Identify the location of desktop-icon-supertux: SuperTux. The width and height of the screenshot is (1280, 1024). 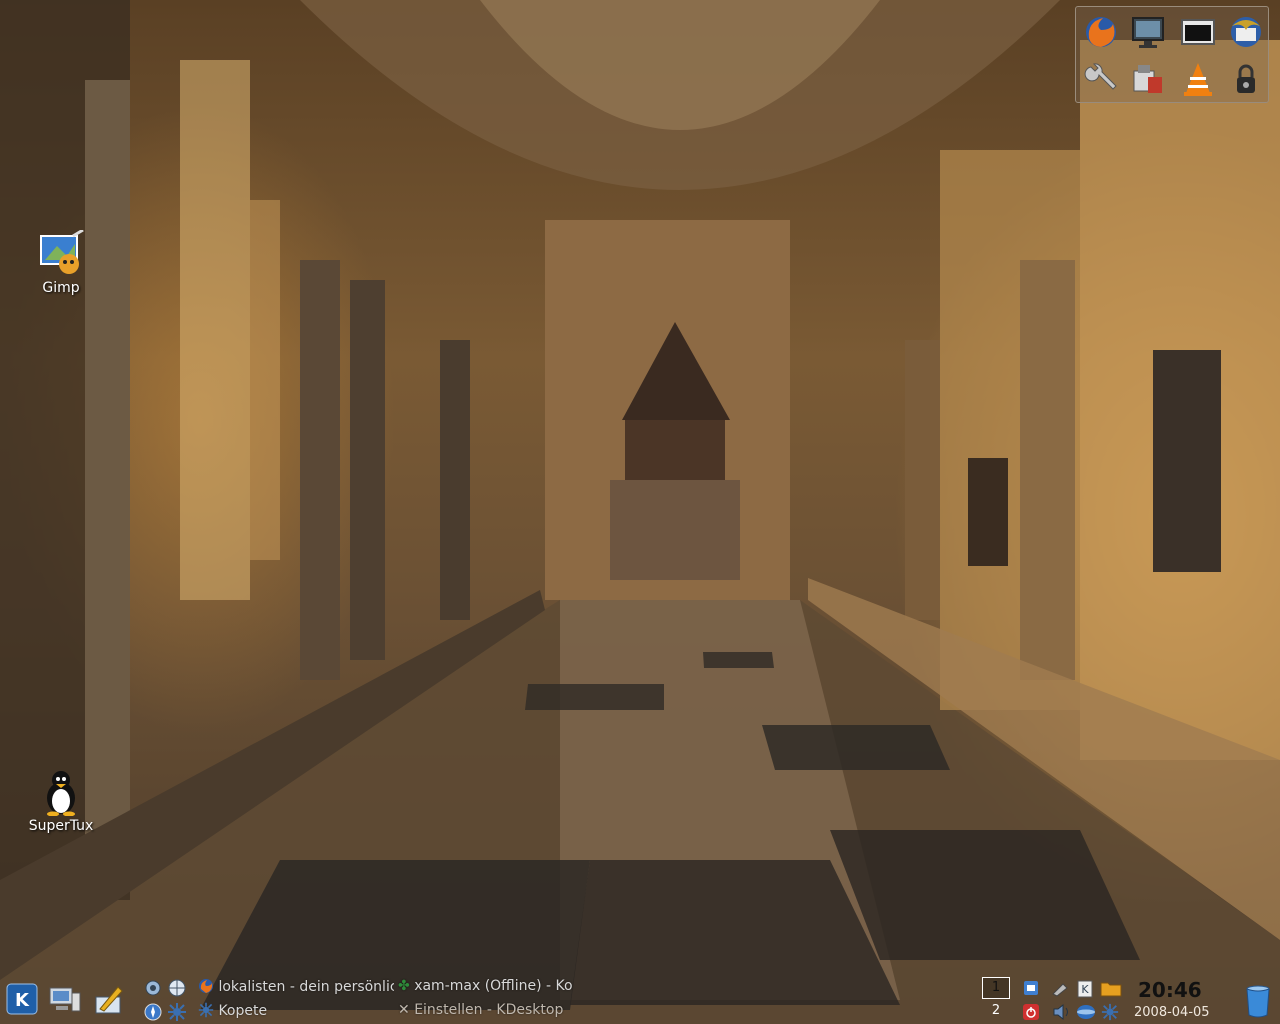
(61, 801).